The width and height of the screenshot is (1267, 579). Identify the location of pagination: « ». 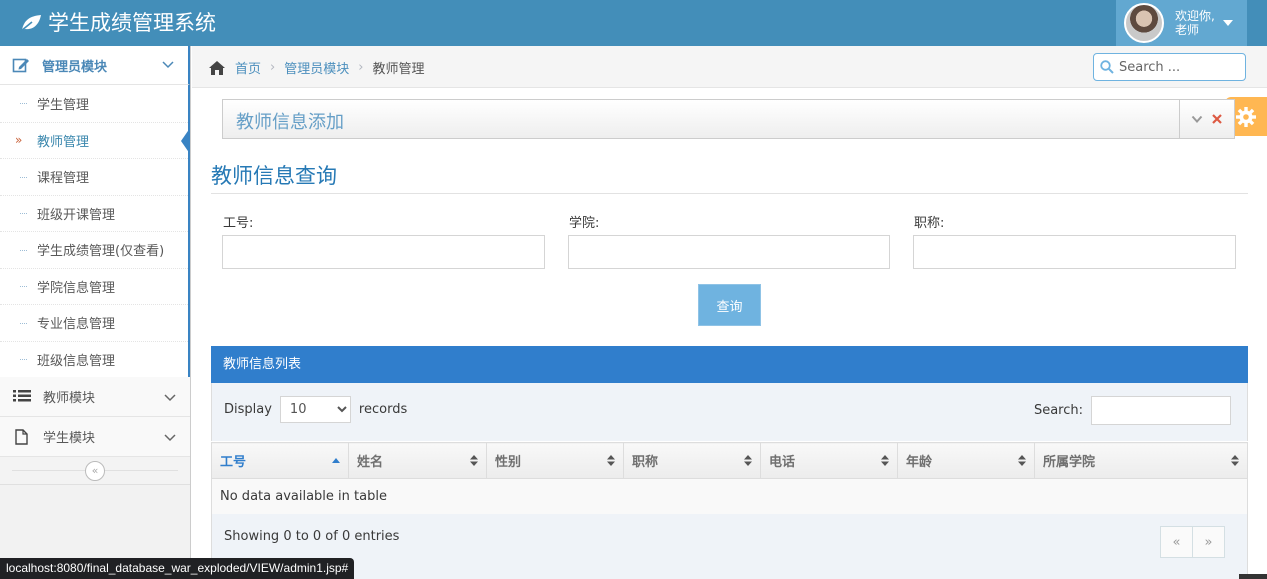
(1192, 542).